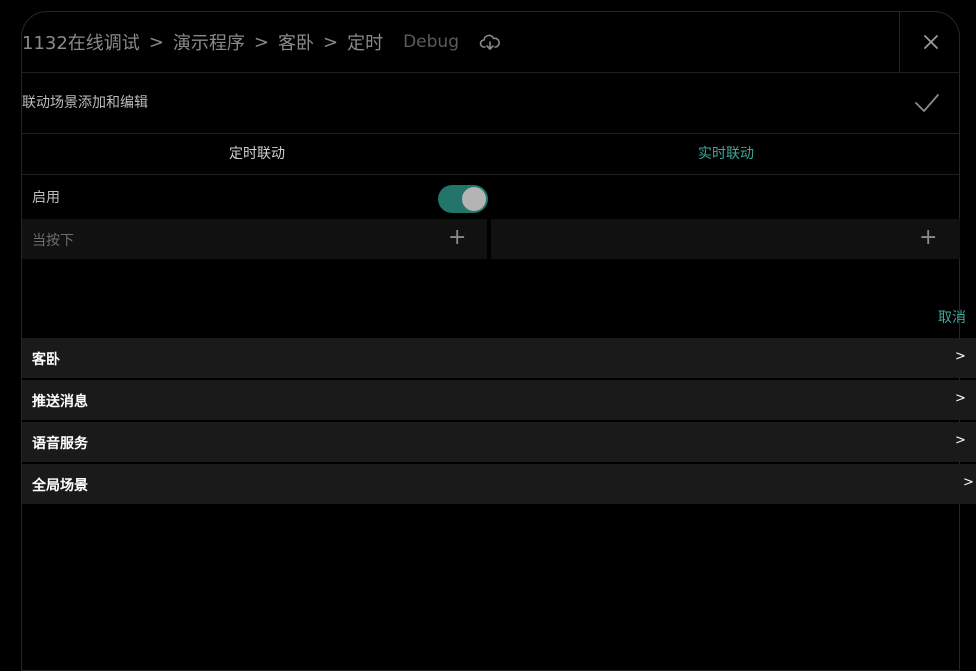 This screenshot has width=976, height=671. I want to click on close-icon, so click(930, 42).